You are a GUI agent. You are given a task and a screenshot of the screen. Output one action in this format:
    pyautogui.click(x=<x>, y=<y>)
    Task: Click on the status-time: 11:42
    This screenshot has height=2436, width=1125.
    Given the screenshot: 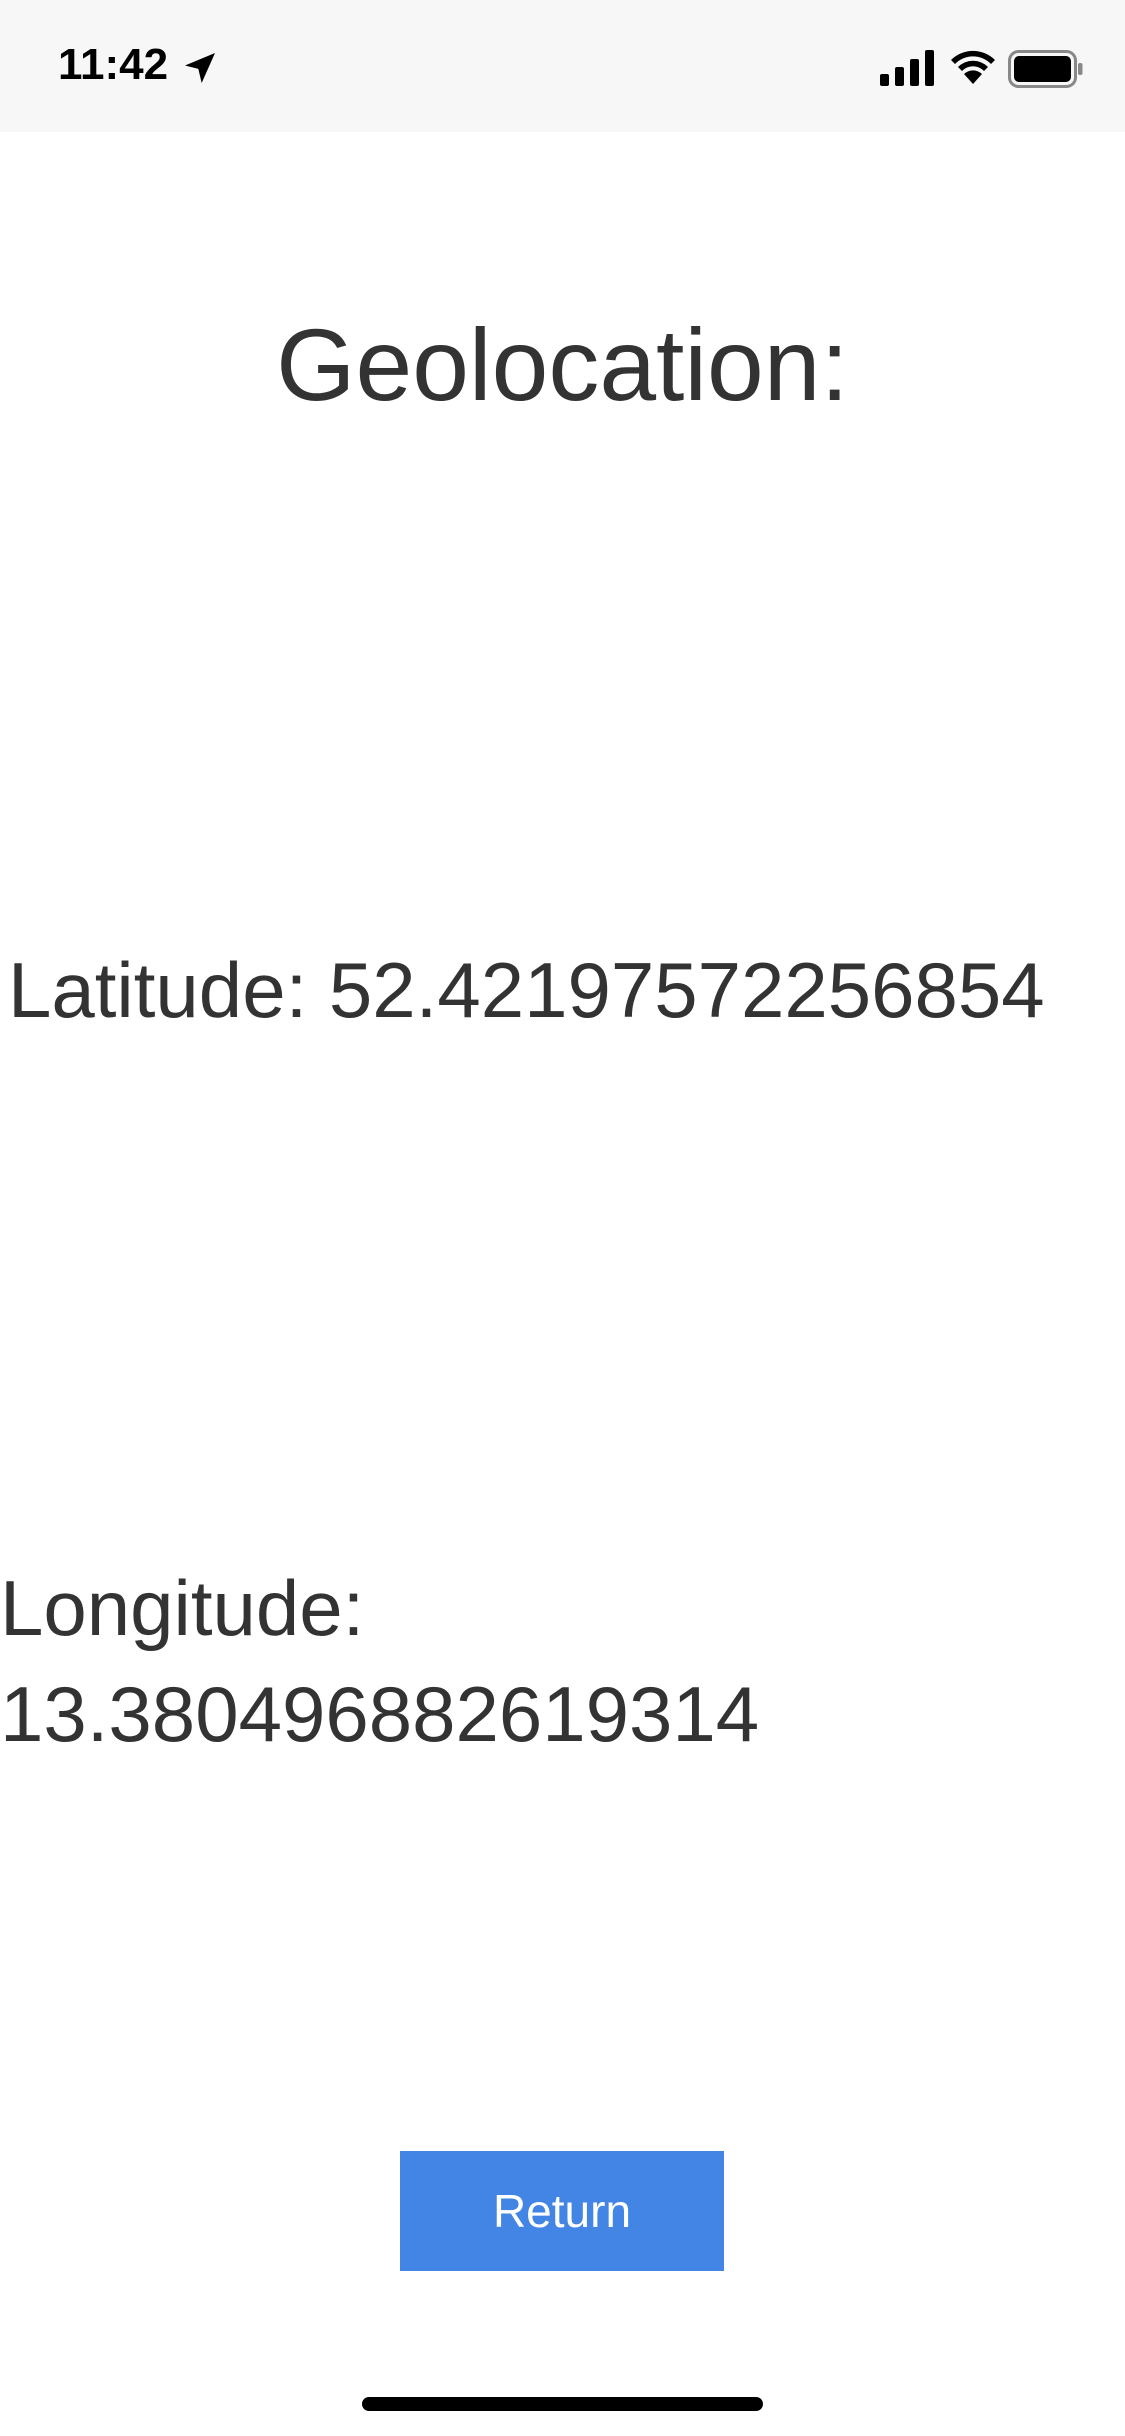 What is the action you would take?
    pyautogui.click(x=113, y=64)
    